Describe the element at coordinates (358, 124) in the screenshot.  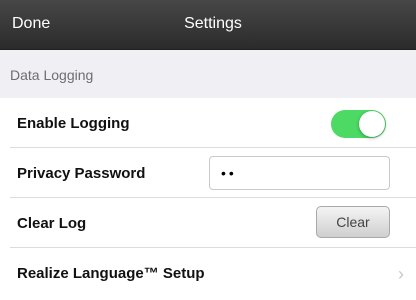
I see `enable-logging-toggle` at that location.